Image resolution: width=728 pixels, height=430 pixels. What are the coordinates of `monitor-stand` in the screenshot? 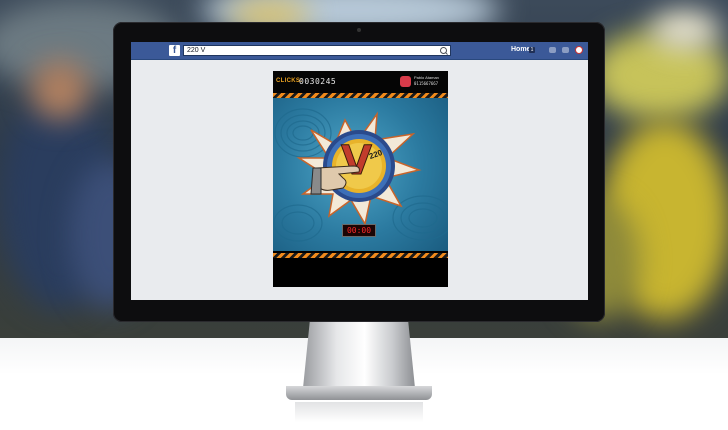 It's located at (359, 355).